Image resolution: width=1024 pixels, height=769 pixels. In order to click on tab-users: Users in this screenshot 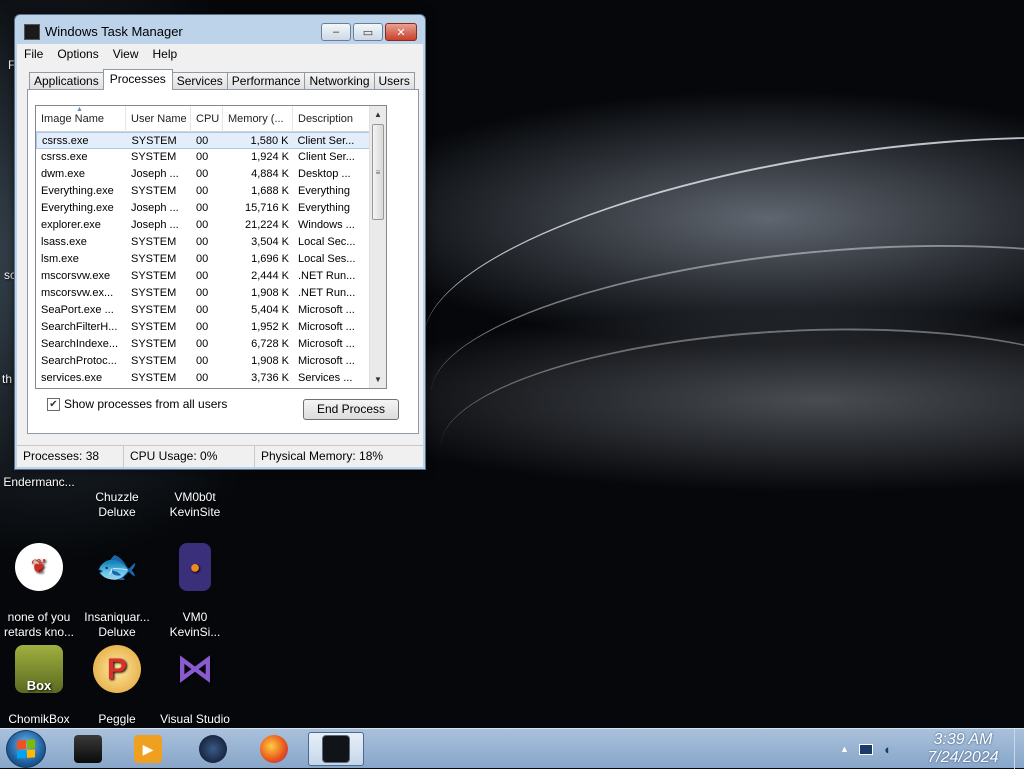, I will do `click(394, 81)`.